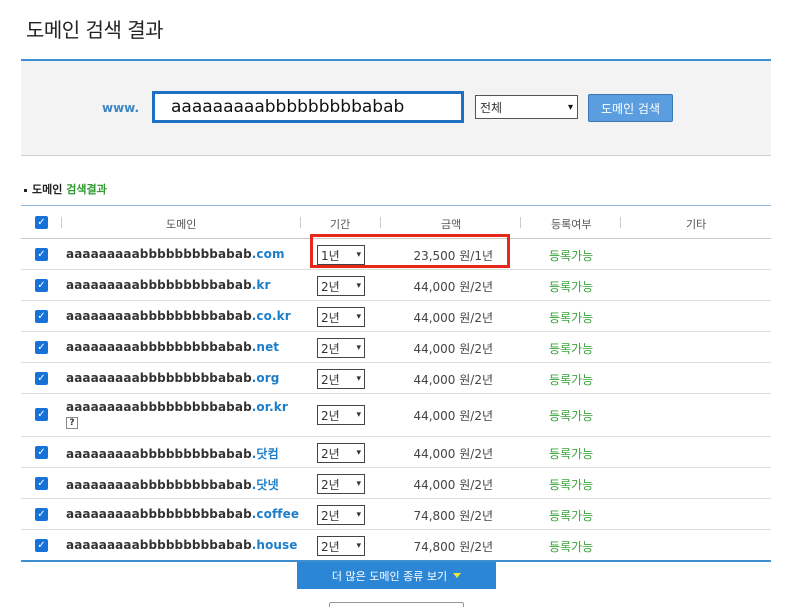 The image size is (801, 607). Describe the element at coordinates (181, 224) in the screenshot. I see `header-domain: 도메인` at that location.